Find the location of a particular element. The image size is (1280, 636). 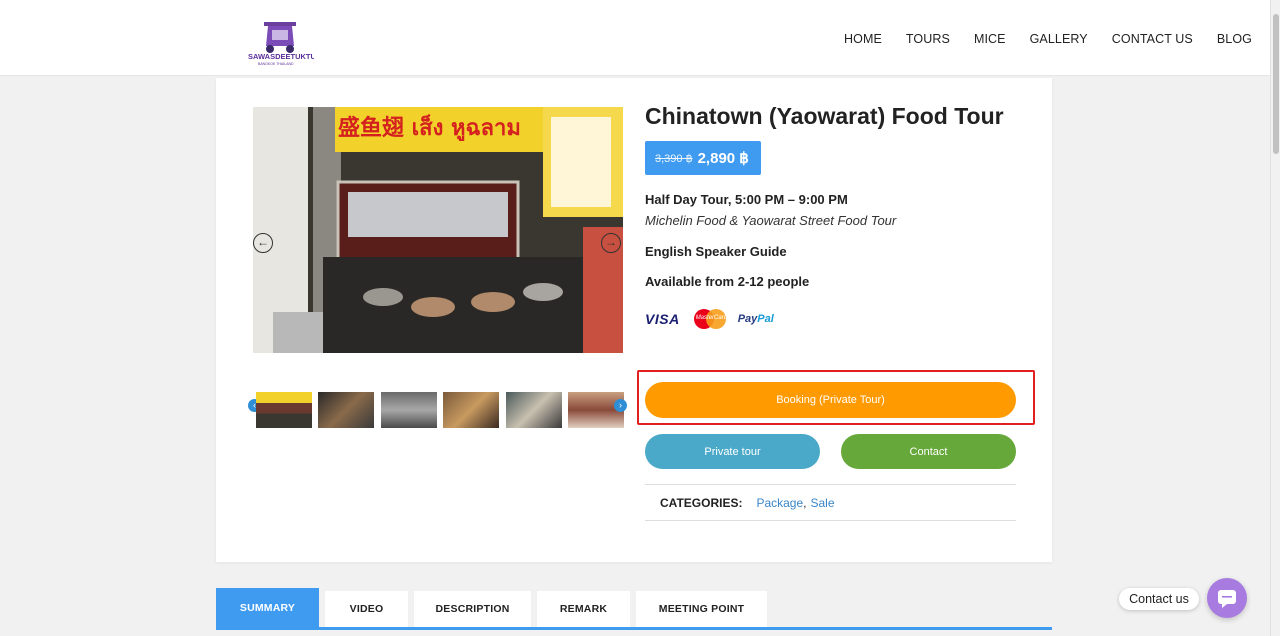

tab-meeting-point: MEETING POINT is located at coordinates (701, 609).